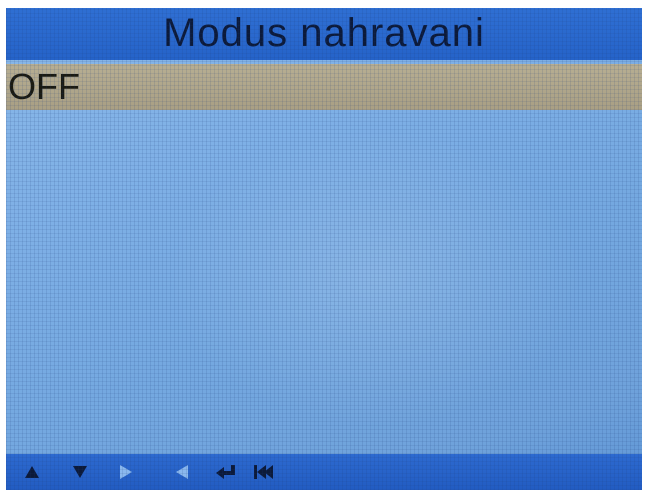 The image size is (646, 495). What do you see at coordinates (126, 472) in the screenshot?
I see `right-arrow-icon` at bounding box center [126, 472].